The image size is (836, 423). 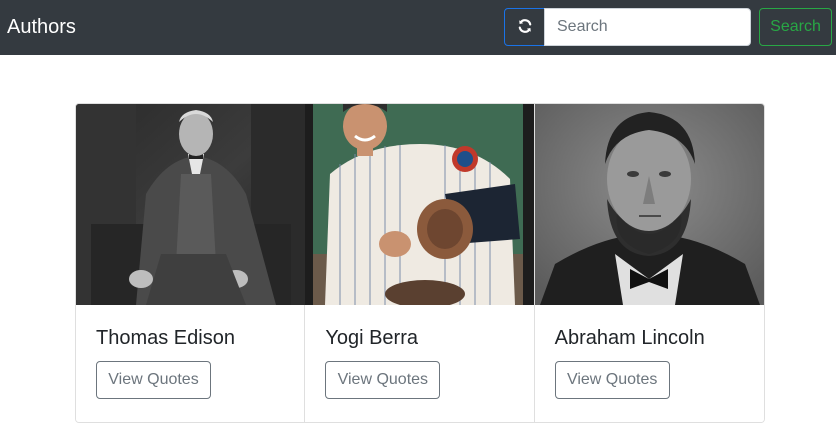 I want to click on search-input, so click(x=647, y=27).